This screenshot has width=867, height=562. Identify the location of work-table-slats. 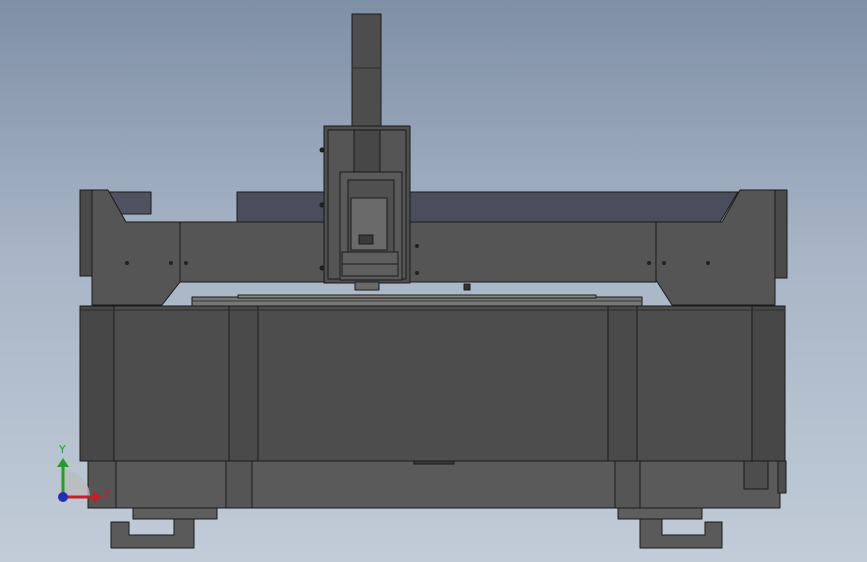
(417, 295).